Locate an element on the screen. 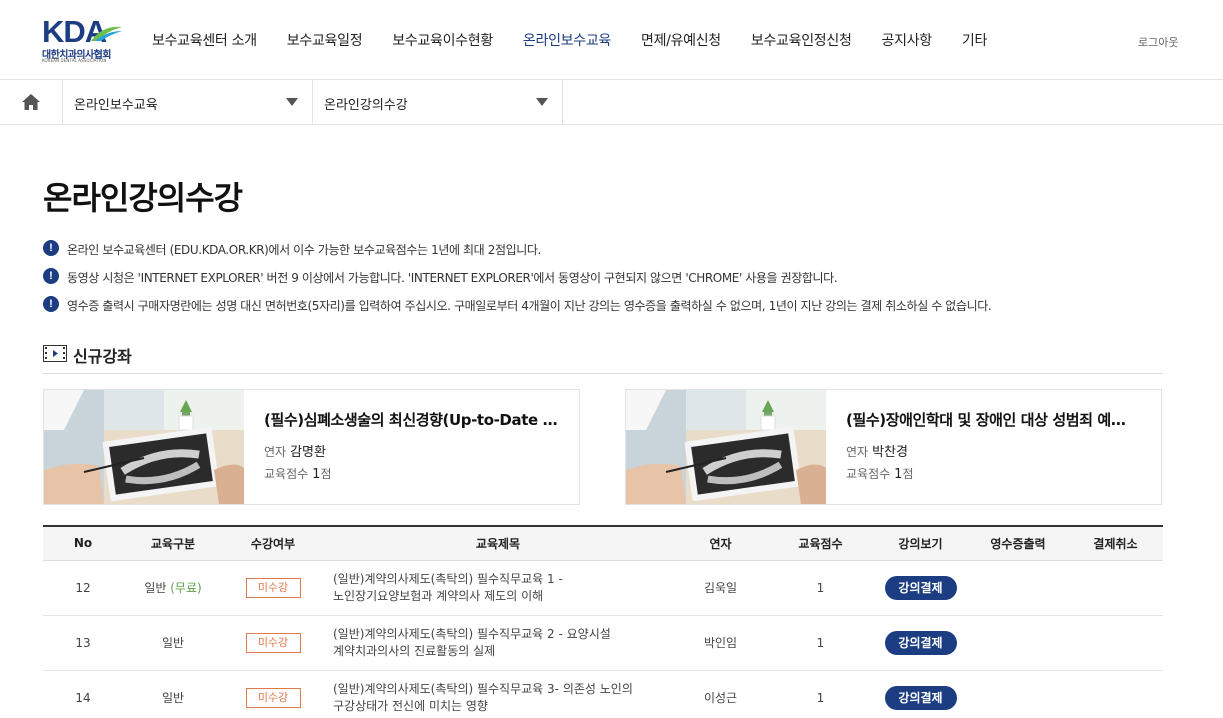 The image size is (1223, 718). home-button is located at coordinates (31, 102).